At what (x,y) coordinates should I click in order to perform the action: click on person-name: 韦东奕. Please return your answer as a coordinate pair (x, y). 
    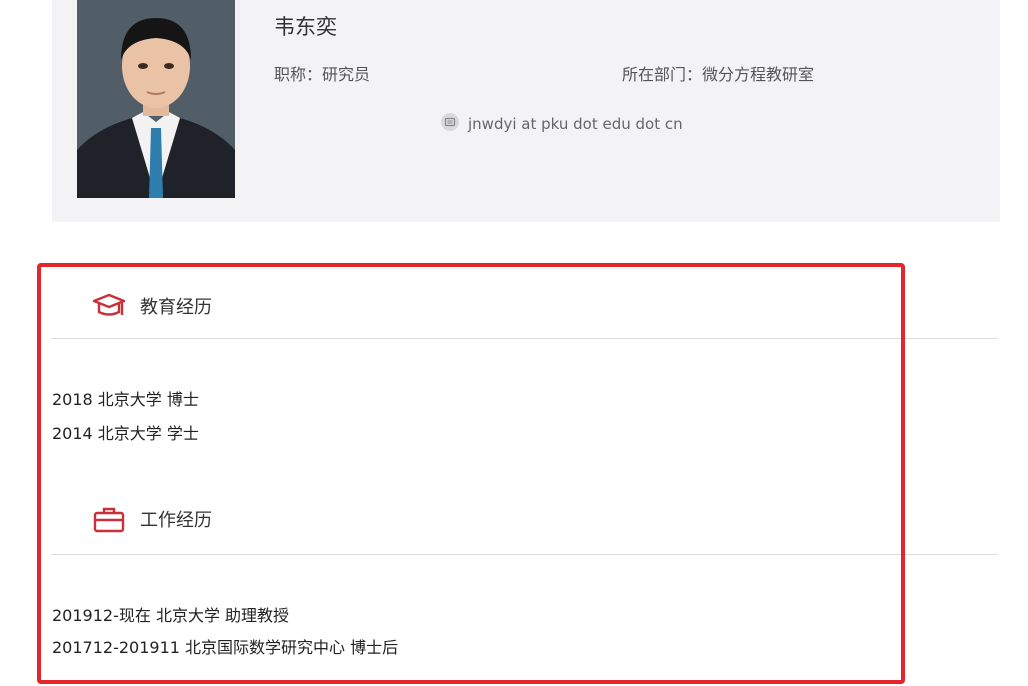
    Looking at the image, I should click on (305, 27).